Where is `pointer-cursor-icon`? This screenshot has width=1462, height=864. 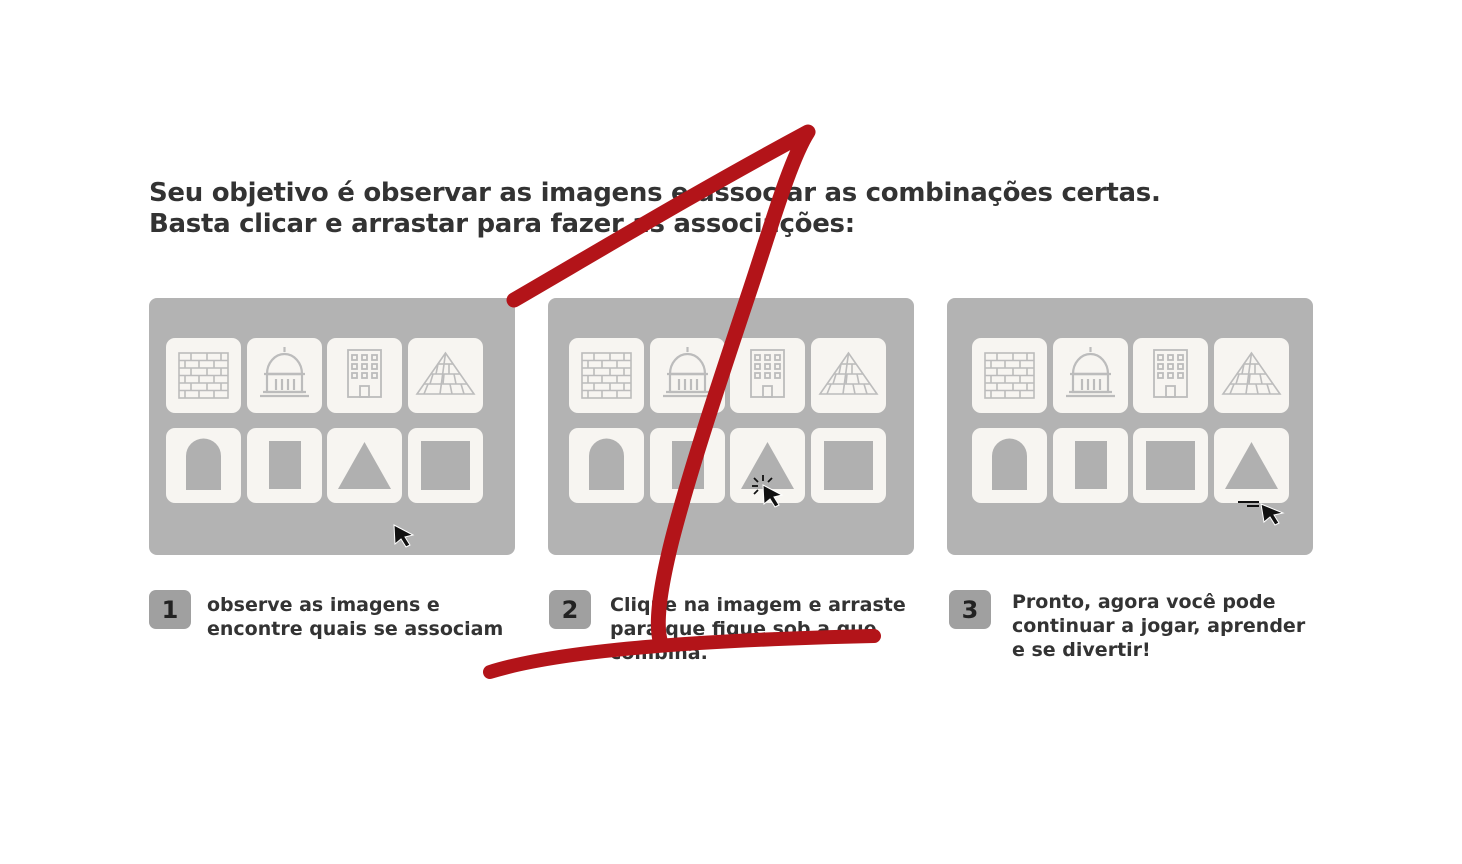 pointer-cursor-icon is located at coordinates (404, 536).